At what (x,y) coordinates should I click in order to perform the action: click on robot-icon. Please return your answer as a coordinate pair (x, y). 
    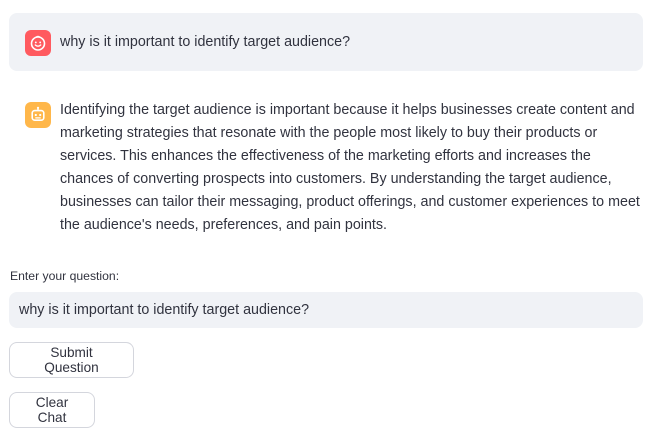
    Looking at the image, I should click on (38, 115).